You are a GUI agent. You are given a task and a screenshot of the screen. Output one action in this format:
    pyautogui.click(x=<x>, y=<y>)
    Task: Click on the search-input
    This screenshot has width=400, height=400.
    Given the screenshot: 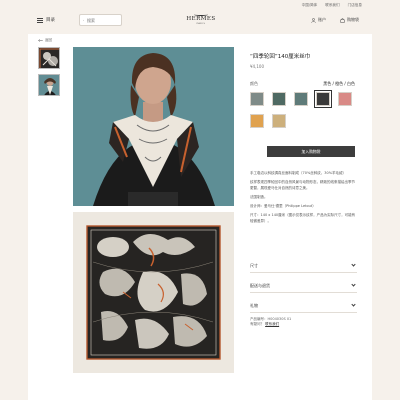 What is the action you would take?
    pyautogui.click(x=104, y=20)
    